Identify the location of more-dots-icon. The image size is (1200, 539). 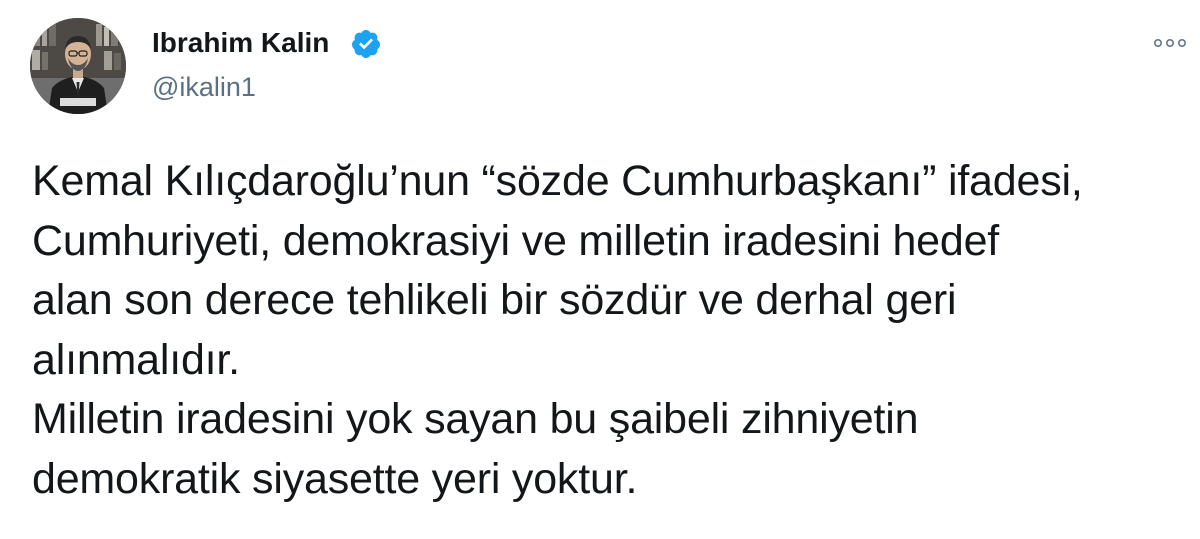
(1169, 43).